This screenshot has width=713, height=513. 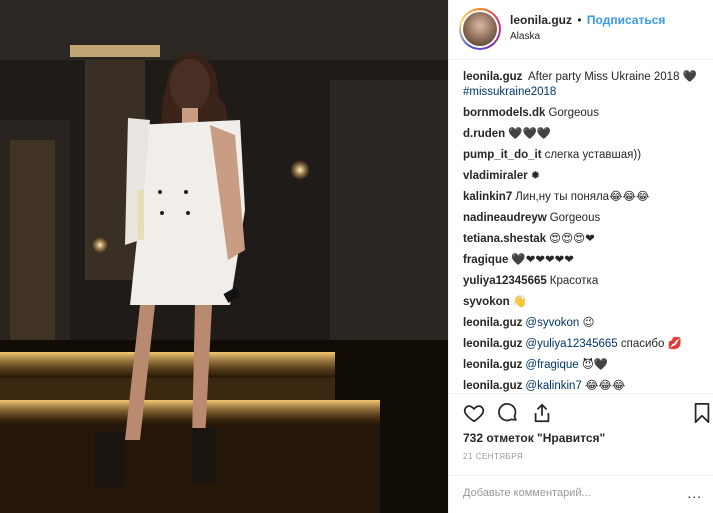 What do you see at coordinates (484, 134) in the screenshot?
I see `comment-username: d.ruden` at bounding box center [484, 134].